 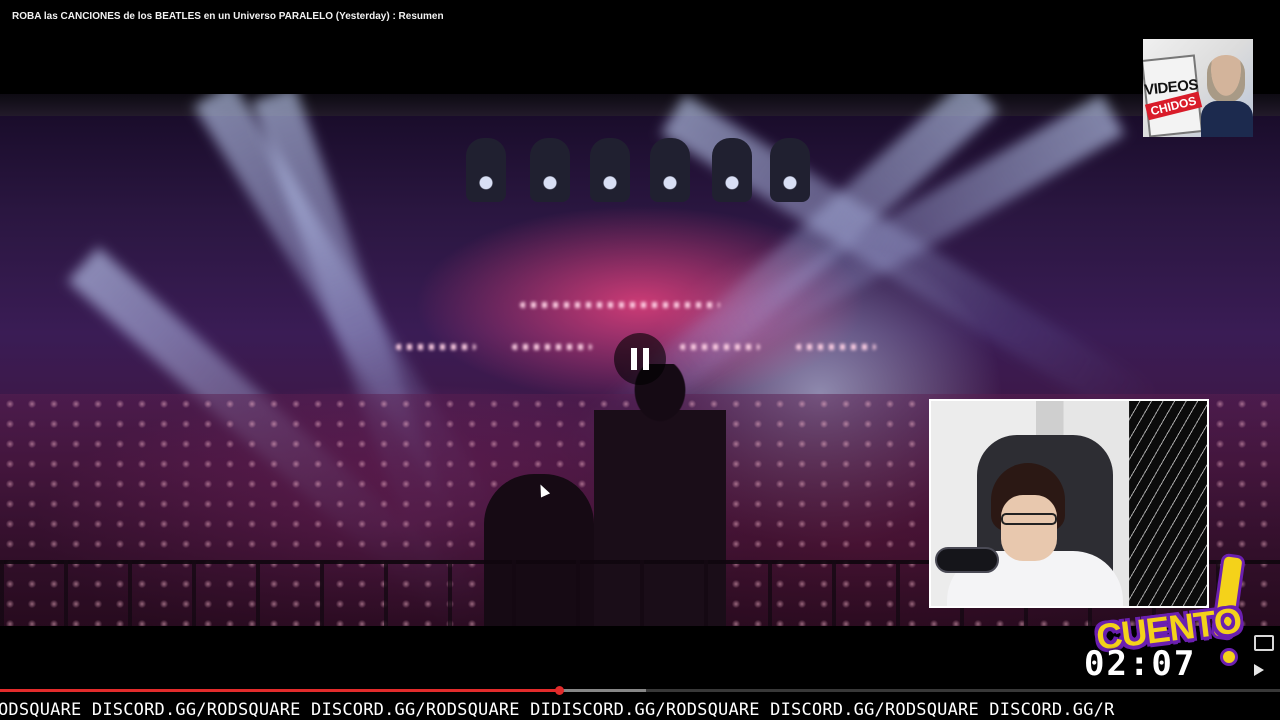 I want to click on progress-bar, so click(x=640, y=690).